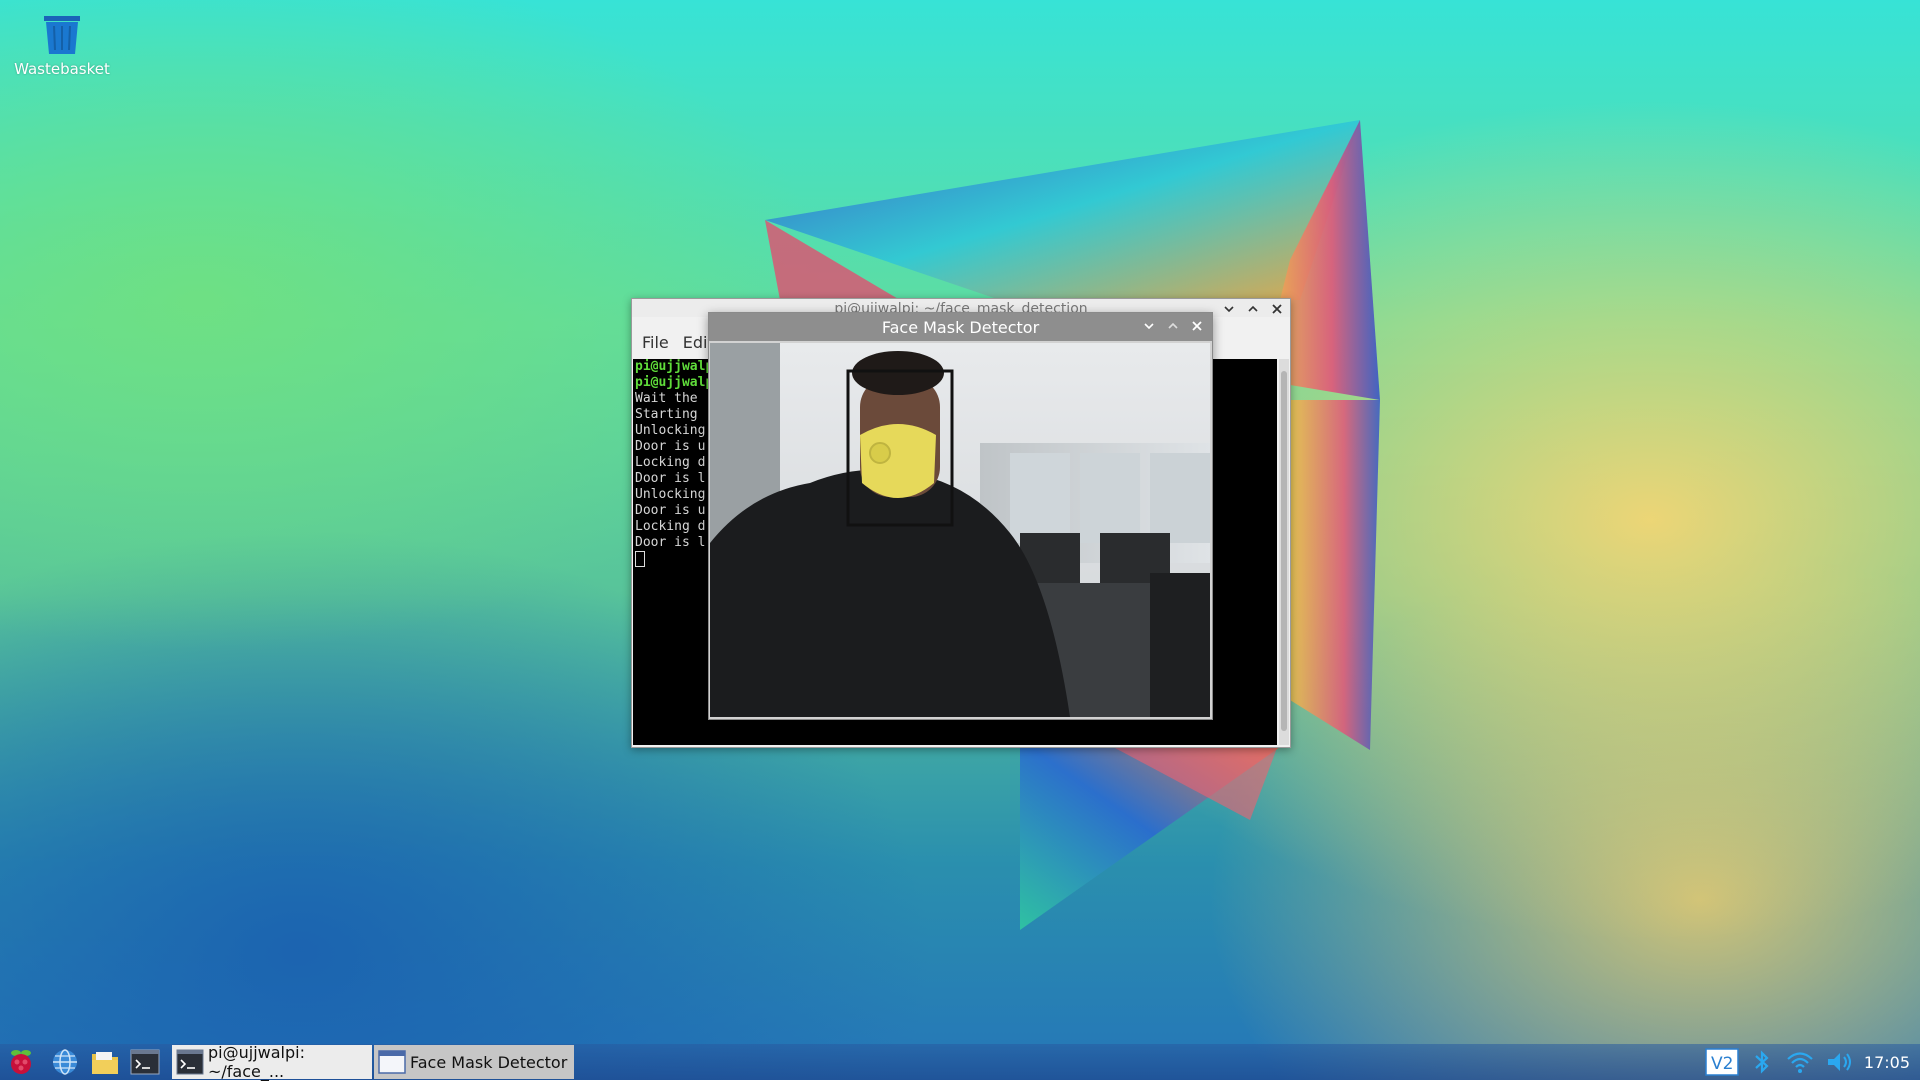 The height and width of the screenshot is (1081, 1920). What do you see at coordinates (489, 1062) in the screenshot?
I see `task-label: Face Mask Detector` at bounding box center [489, 1062].